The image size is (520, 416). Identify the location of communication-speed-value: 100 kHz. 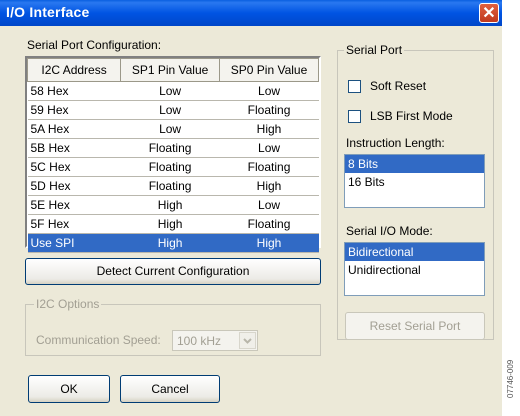
(199, 341).